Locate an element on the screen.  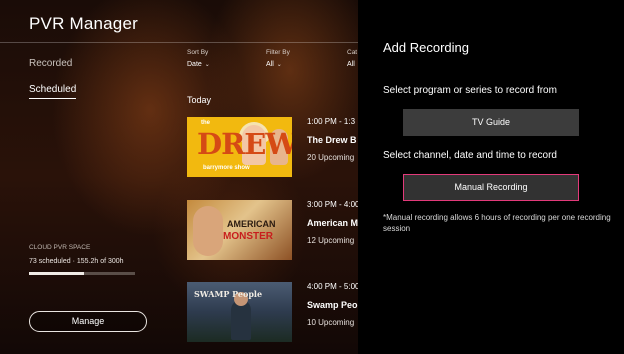
manage-button: Manage is located at coordinates (88, 321).